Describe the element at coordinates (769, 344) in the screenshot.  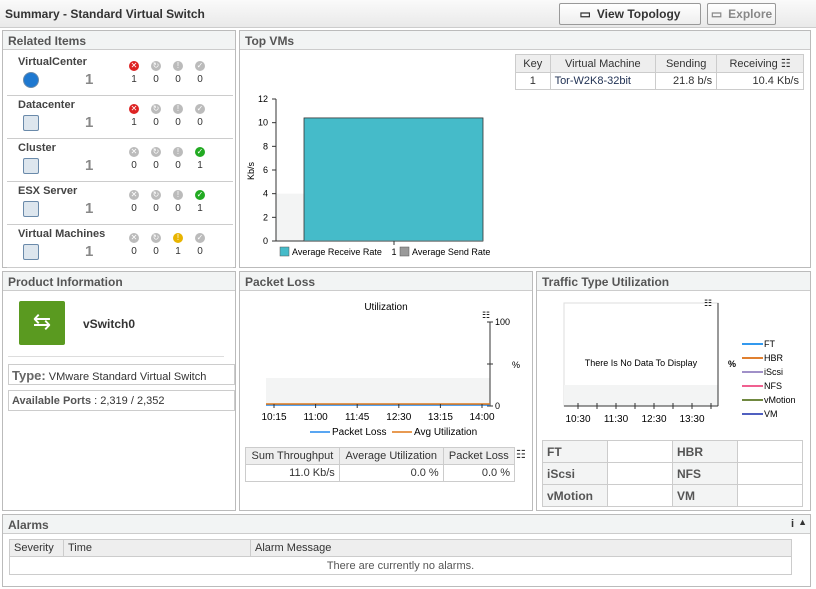
I see `legend-label: FT` at that location.